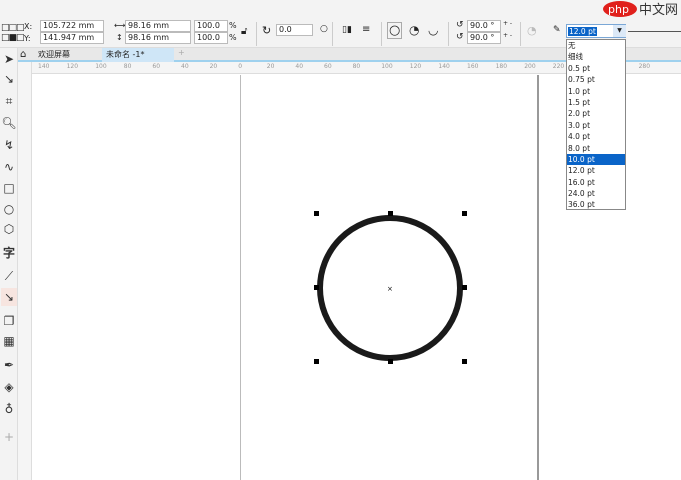 This screenshot has width=681, height=480. Describe the element at coordinates (211, 26) in the screenshot. I see `scale-width-input: 100.0` at that location.